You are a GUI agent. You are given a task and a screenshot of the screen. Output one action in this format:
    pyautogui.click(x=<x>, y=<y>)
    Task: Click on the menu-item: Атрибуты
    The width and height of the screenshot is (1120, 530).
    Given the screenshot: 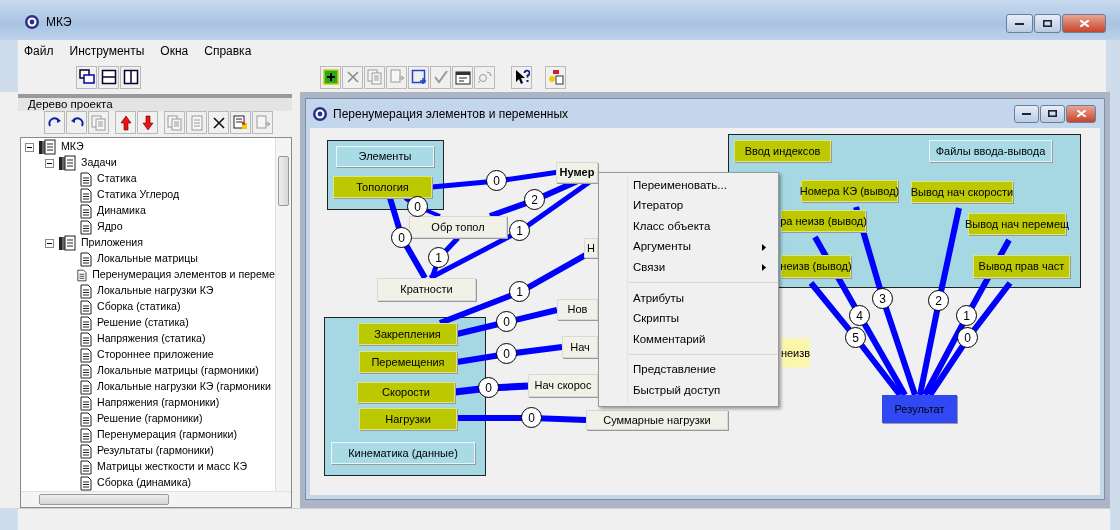 What is the action you would take?
    pyautogui.click(x=688, y=298)
    